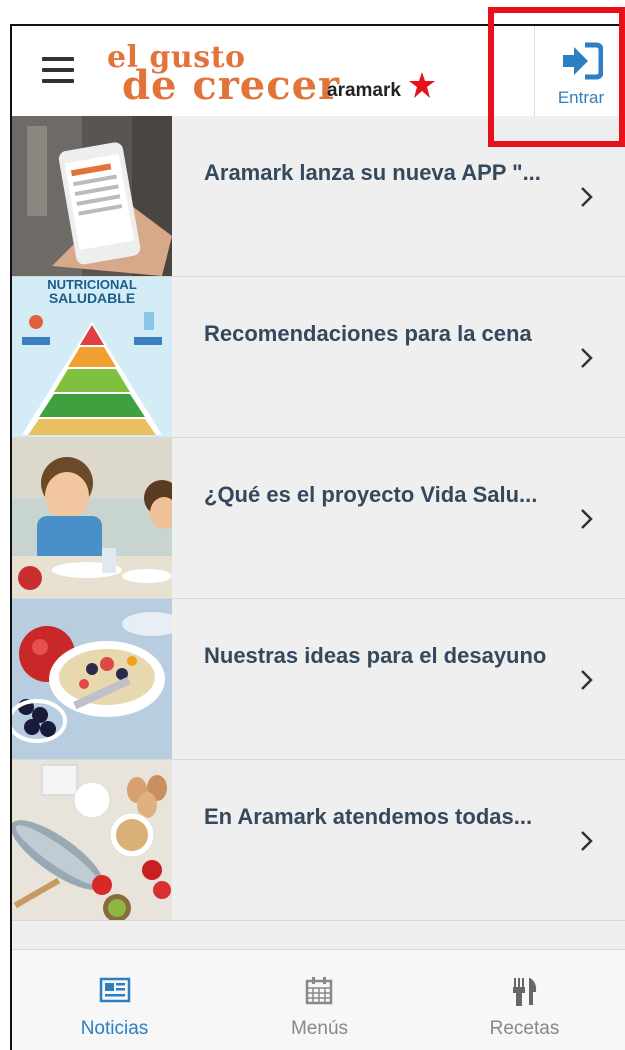 Image resolution: width=625 pixels, height=1050 pixels. What do you see at coordinates (319, 1028) in the screenshot?
I see `tab-label: Menús` at bounding box center [319, 1028].